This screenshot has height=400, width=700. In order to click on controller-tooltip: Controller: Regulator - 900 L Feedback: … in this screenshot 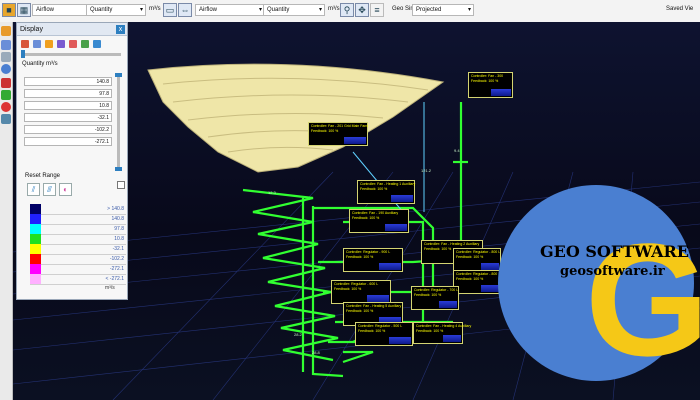, I will do `click(373, 260)`.